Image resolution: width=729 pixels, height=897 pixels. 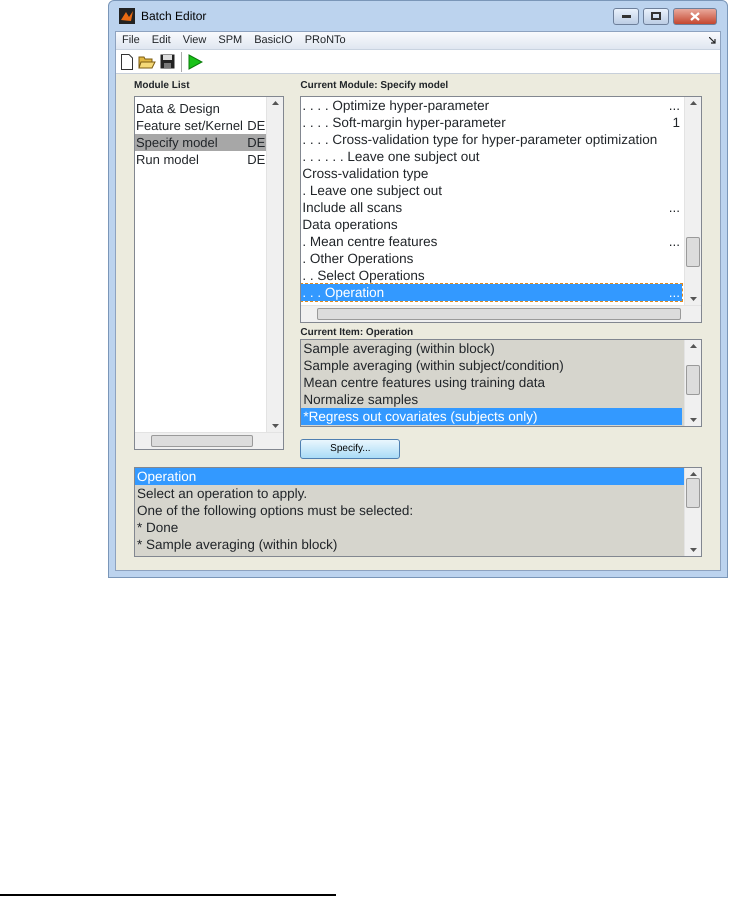 I want to click on option-row: Normalize samples, so click(x=491, y=399).